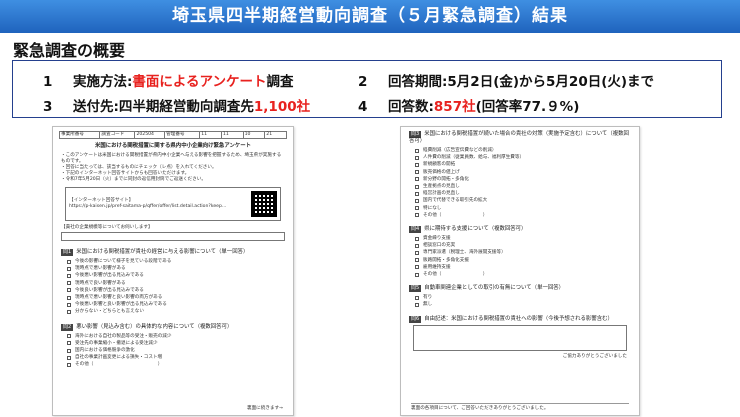 The height and width of the screenshot is (417, 740). What do you see at coordinates (173, 336) in the screenshot?
I see `option-row: 海外における自社の製品等の受注・販売の減少` at bounding box center [173, 336].